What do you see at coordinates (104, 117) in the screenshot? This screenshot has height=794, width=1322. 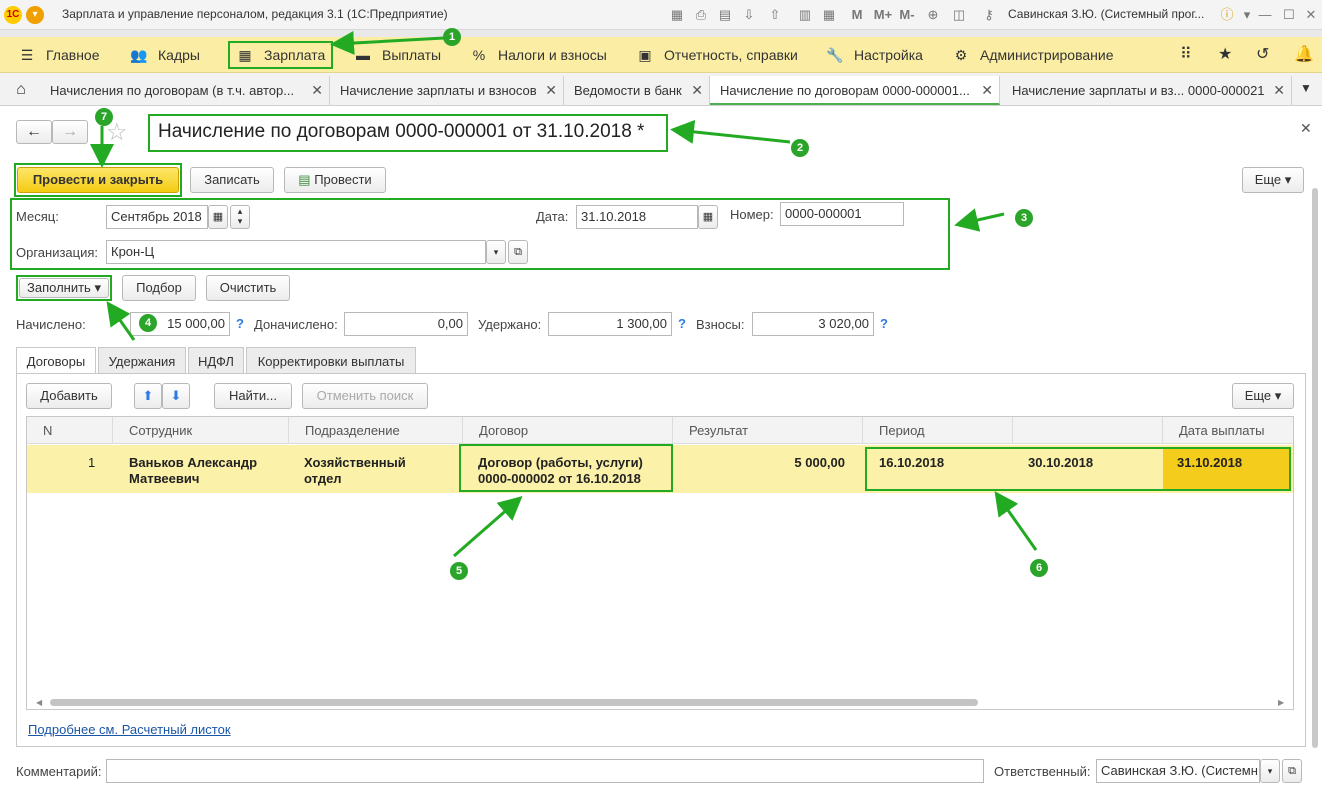 I see `callout-7: 7` at bounding box center [104, 117].